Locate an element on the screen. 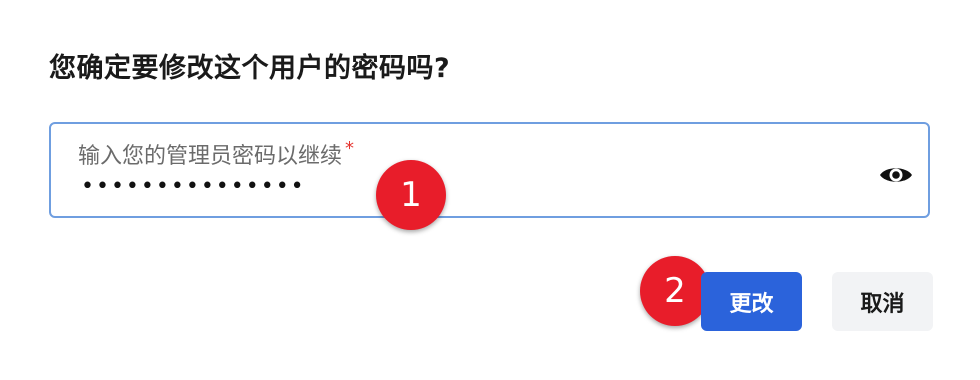  password-field-label: 输入您的管理员密码以继续 * is located at coordinates (216, 154).